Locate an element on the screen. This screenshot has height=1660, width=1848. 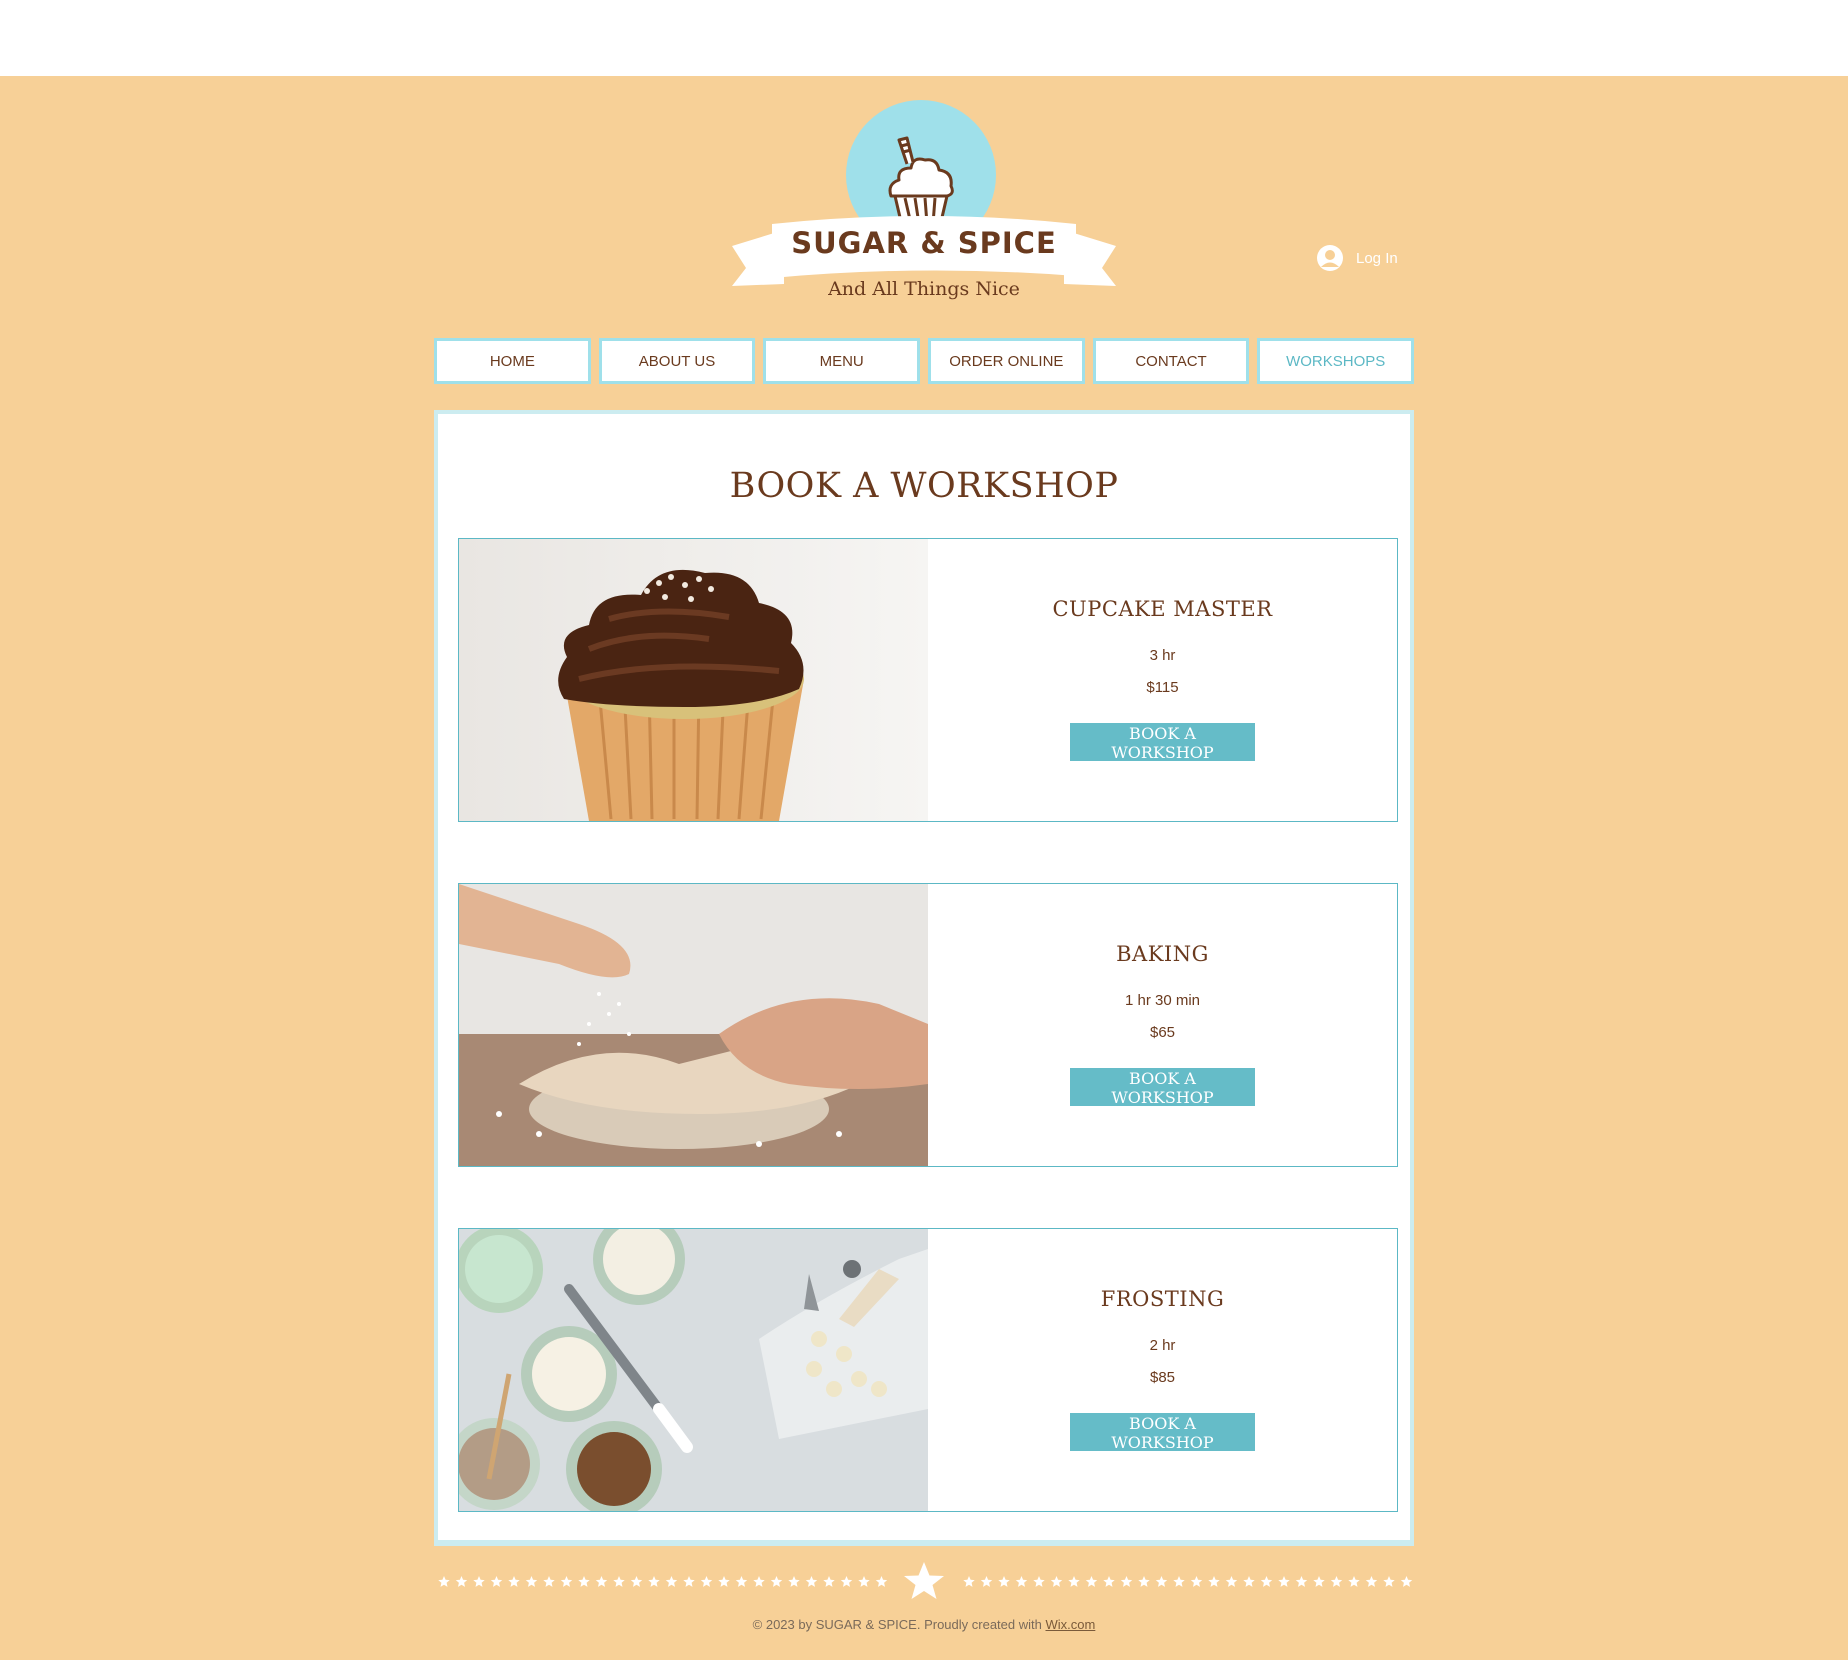
workshop-duration: 1 hr 30 min is located at coordinates (1162, 1000).